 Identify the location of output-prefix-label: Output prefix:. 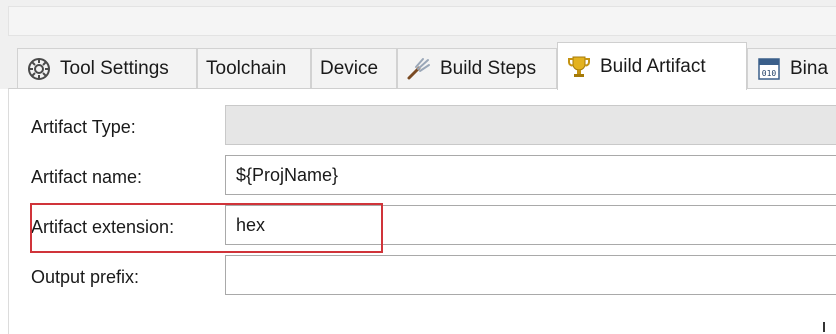
(85, 277).